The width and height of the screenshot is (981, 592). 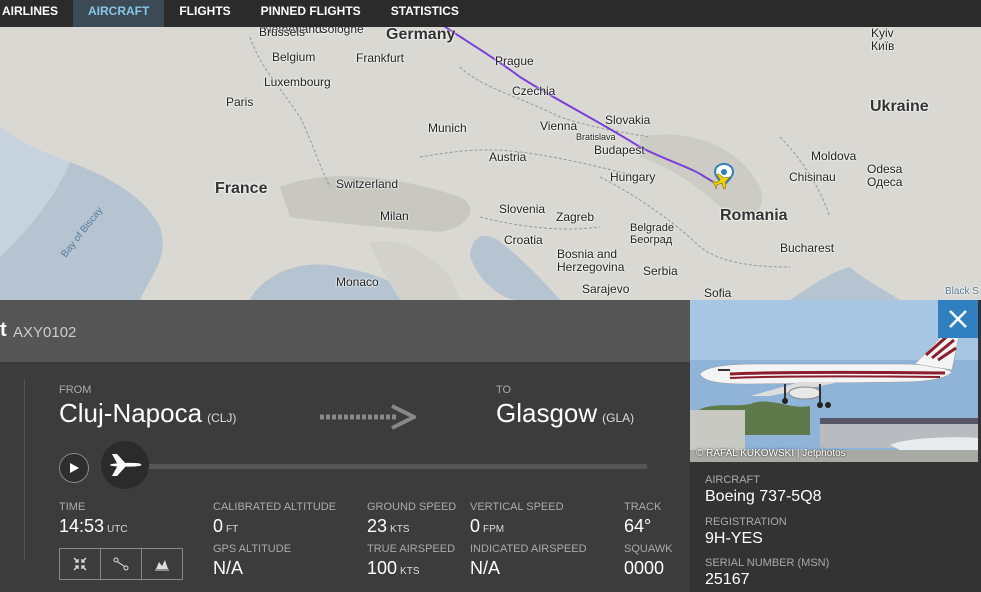 What do you see at coordinates (380, 58) in the screenshot?
I see `map-label-frankfurt: Frankfurt` at bounding box center [380, 58].